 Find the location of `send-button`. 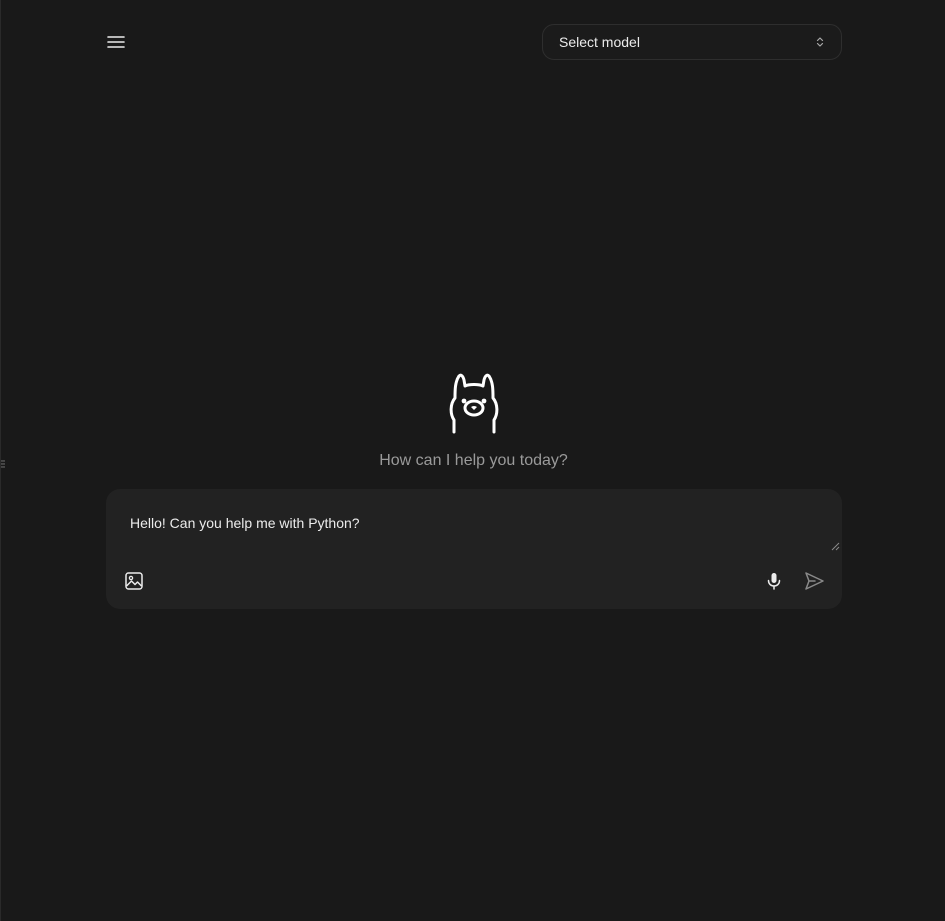

send-button is located at coordinates (814, 581).